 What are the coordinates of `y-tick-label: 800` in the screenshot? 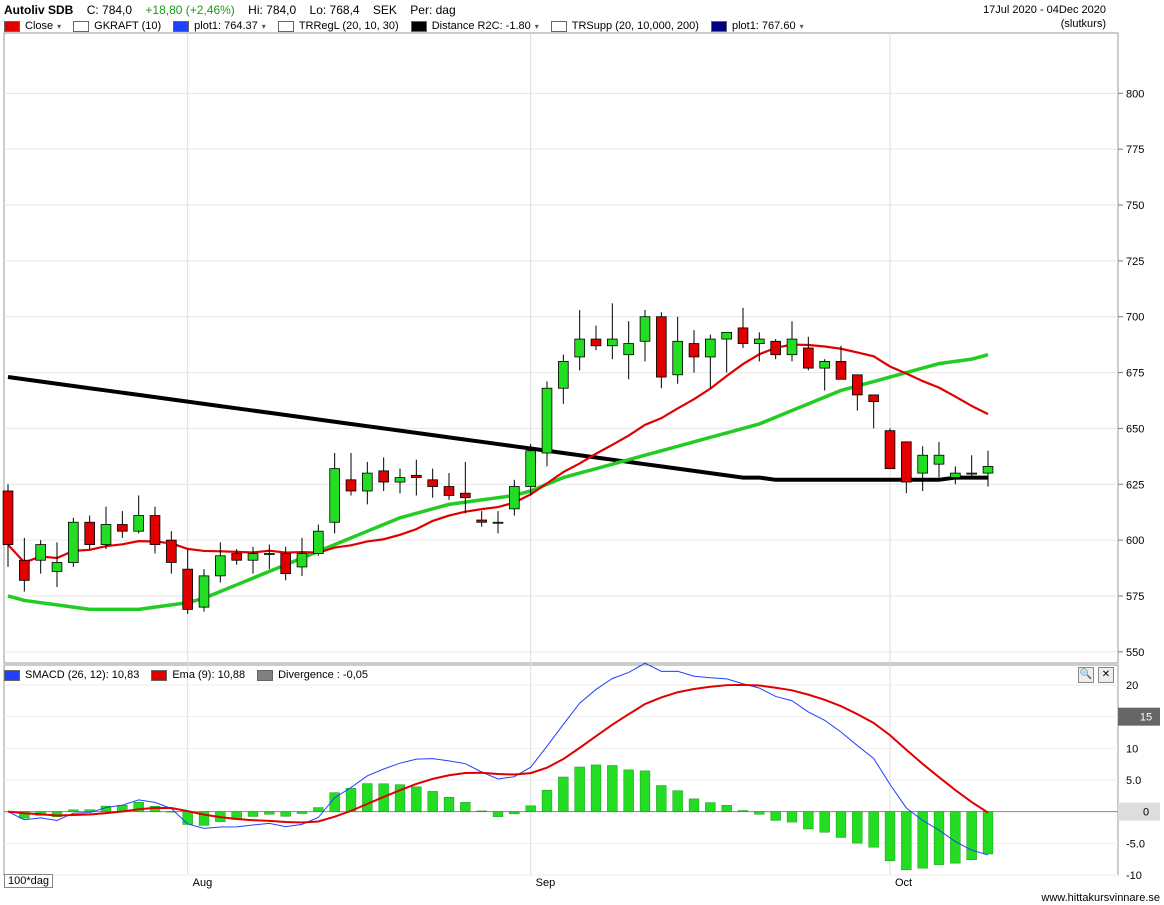 It's located at (1135, 94).